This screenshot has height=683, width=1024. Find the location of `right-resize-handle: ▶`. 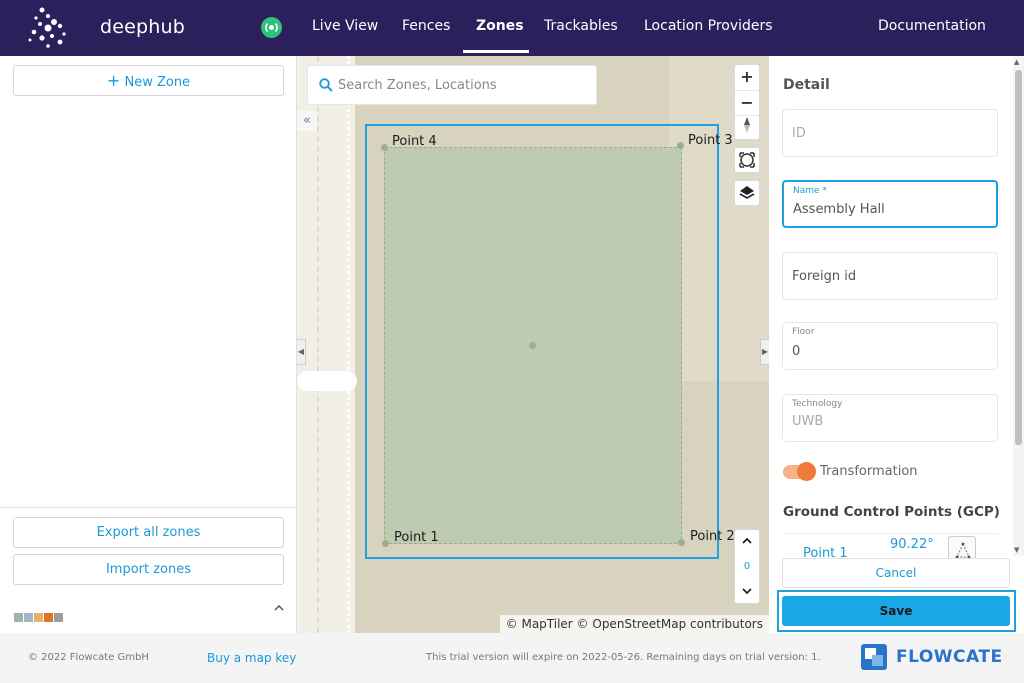

right-resize-handle: ▶ is located at coordinates (764, 352).